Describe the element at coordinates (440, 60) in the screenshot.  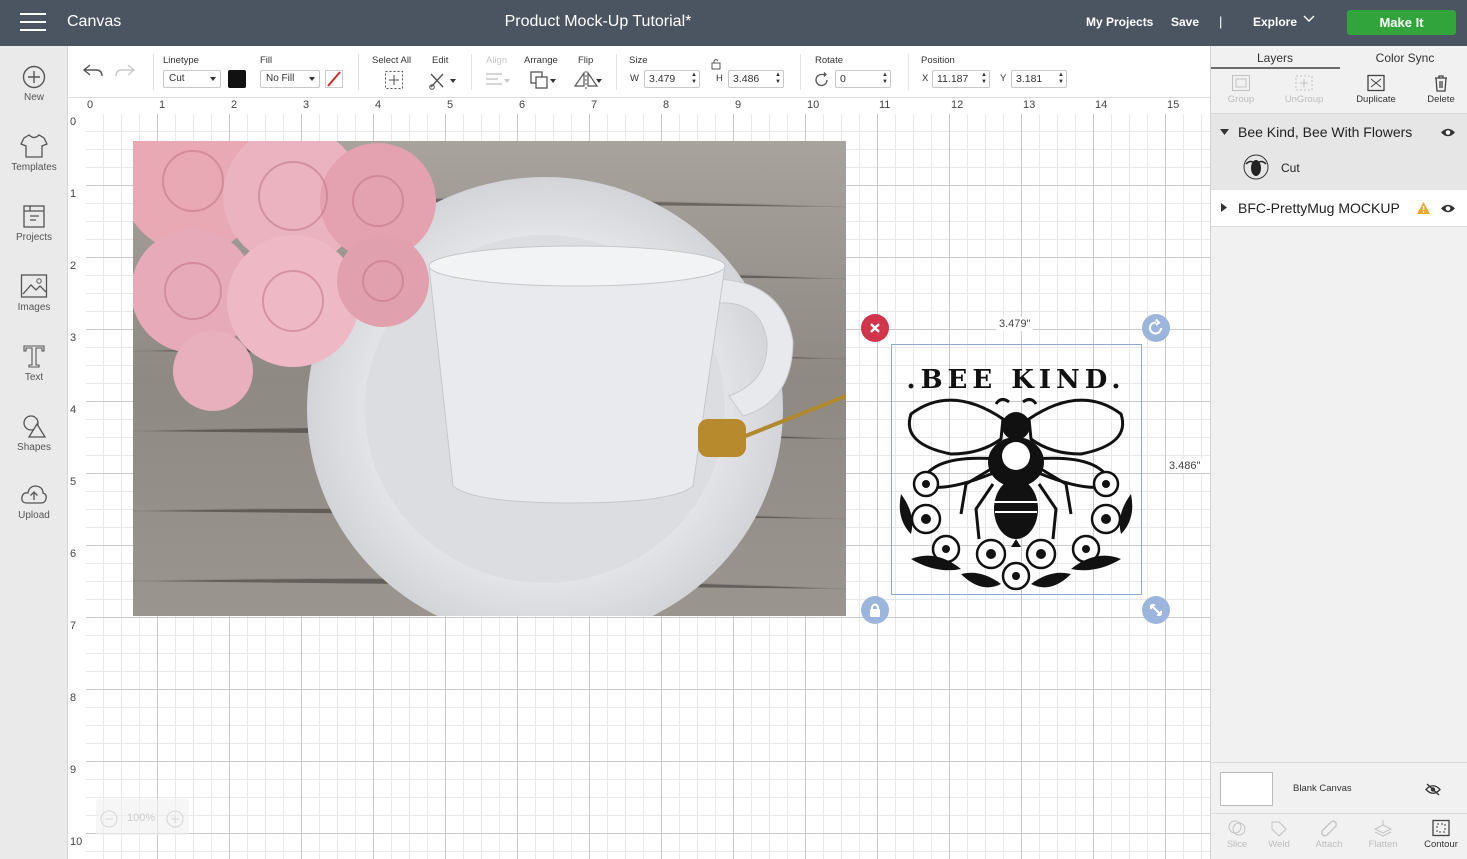
I see `edit-label: Edit` at that location.